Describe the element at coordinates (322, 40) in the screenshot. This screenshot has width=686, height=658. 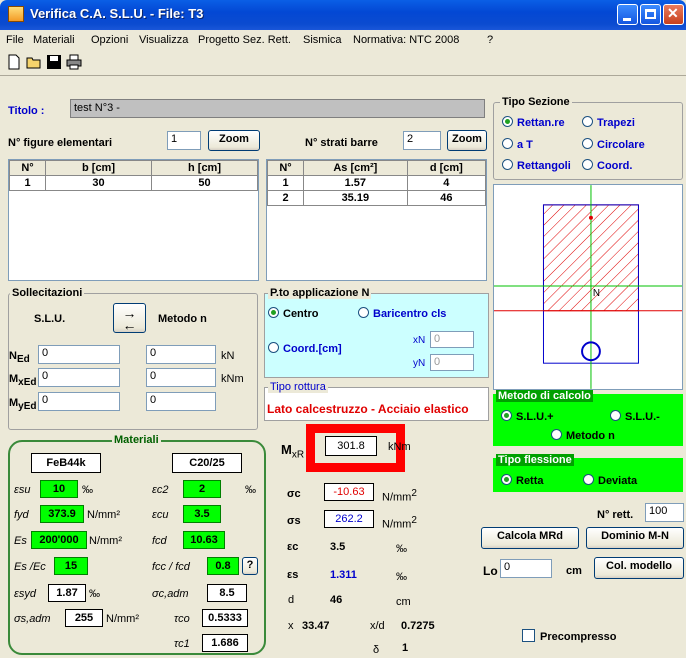
I see `menu-sismica: Sismica` at that location.